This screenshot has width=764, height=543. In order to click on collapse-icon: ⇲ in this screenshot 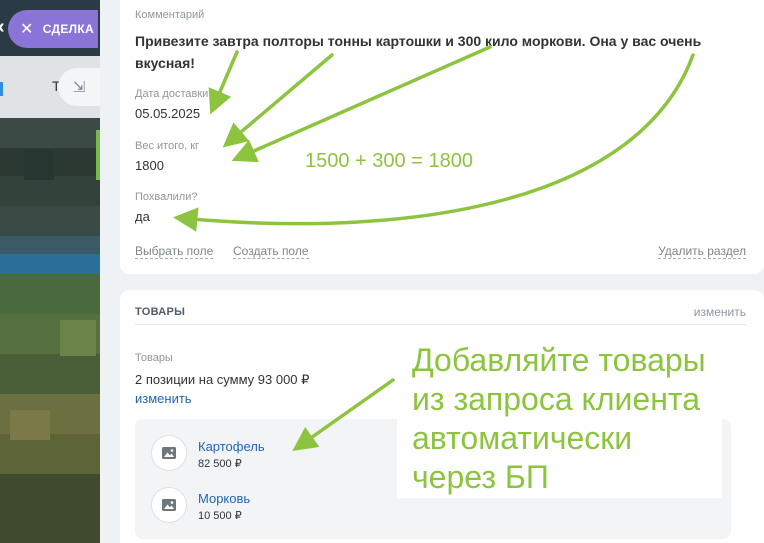, I will do `click(79, 87)`.